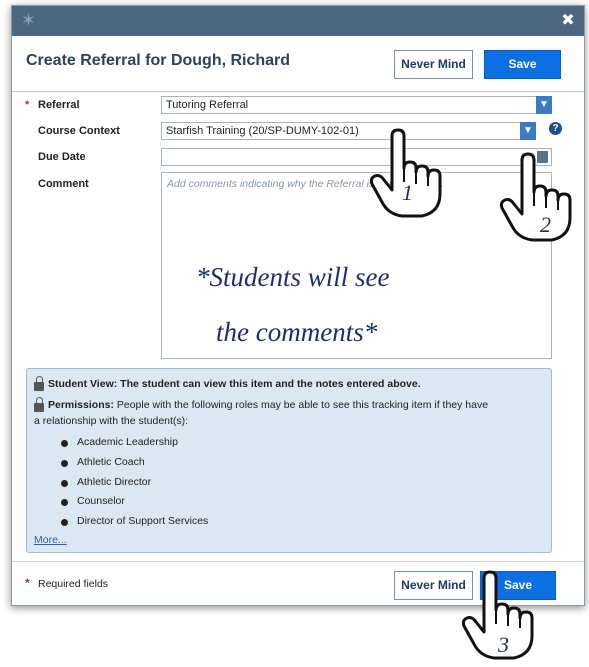 This screenshot has width=589, height=667. Describe the element at coordinates (518, 585) in the screenshot. I see `save-button: Save` at that location.